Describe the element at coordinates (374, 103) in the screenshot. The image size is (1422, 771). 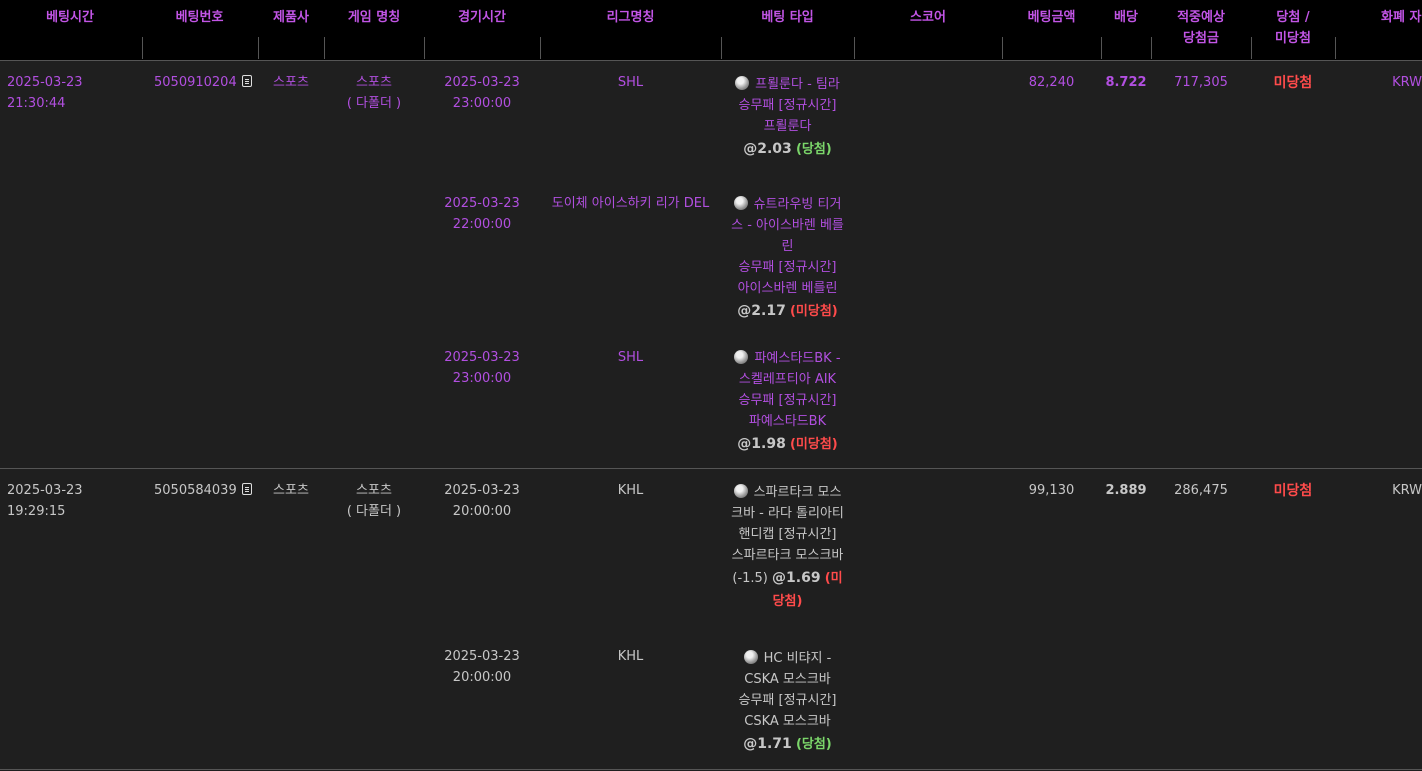
I see `game-name-sub: ( 다폴더 )` at that location.